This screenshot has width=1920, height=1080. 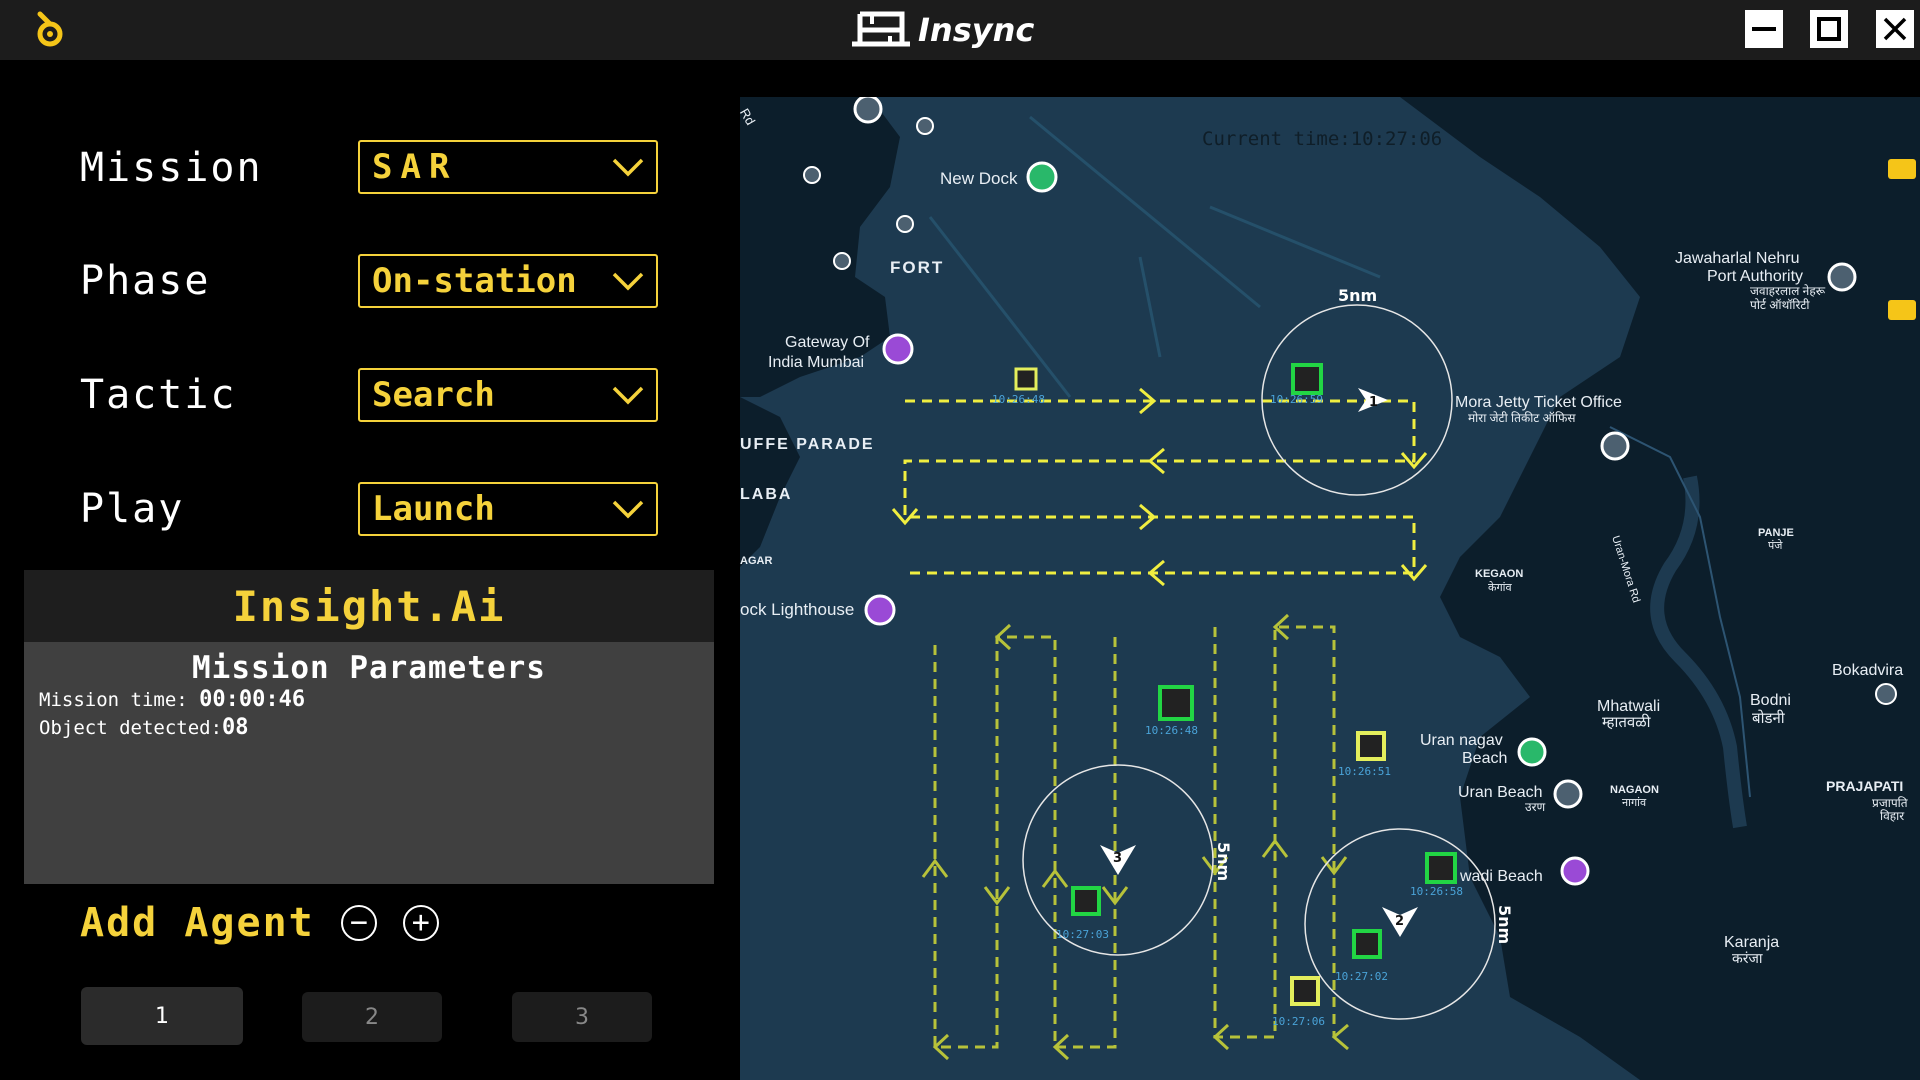 I want to click on objects-detected-value: 08, so click(x=235, y=727).